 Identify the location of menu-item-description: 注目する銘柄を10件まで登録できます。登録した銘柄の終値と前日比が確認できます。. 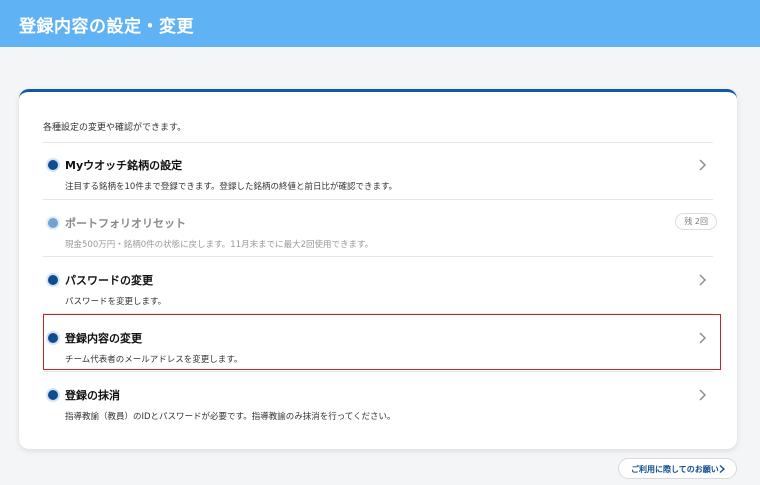
(231, 187).